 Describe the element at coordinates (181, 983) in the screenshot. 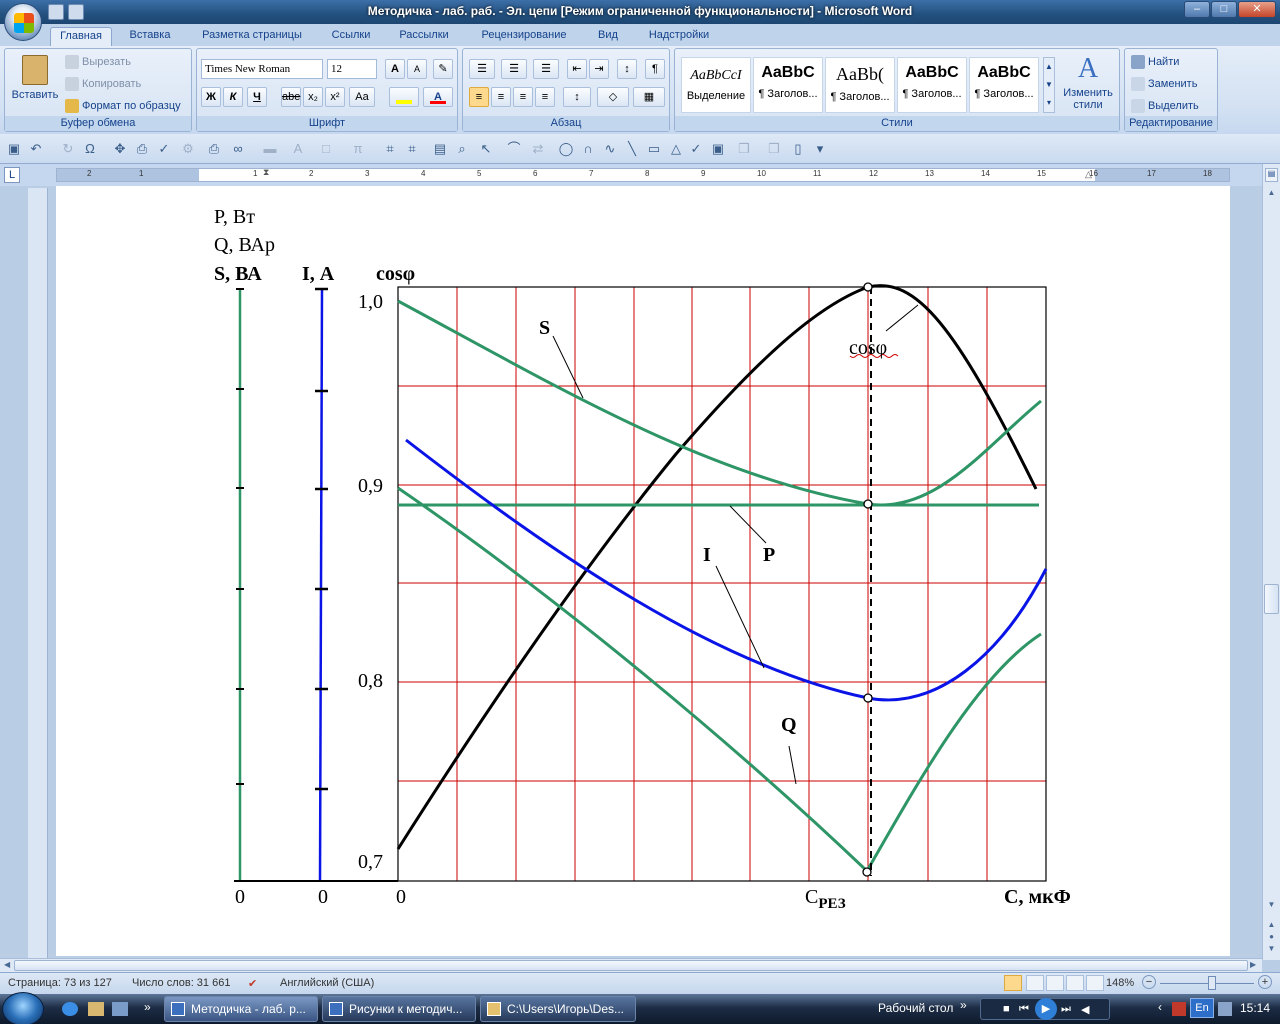

I see `word-counter: Число слов: 31 661` at that location.